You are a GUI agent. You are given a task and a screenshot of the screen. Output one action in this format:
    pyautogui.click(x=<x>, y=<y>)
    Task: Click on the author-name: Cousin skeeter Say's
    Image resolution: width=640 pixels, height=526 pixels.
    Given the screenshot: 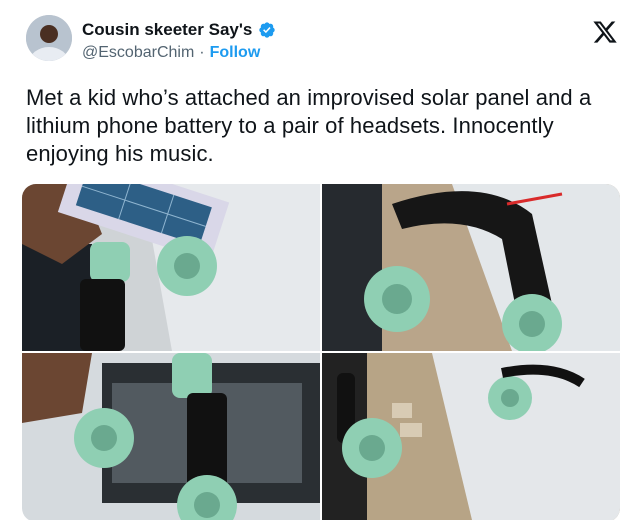 What is the action you would take?
    pyautogui.click(x=167, y=30)
    